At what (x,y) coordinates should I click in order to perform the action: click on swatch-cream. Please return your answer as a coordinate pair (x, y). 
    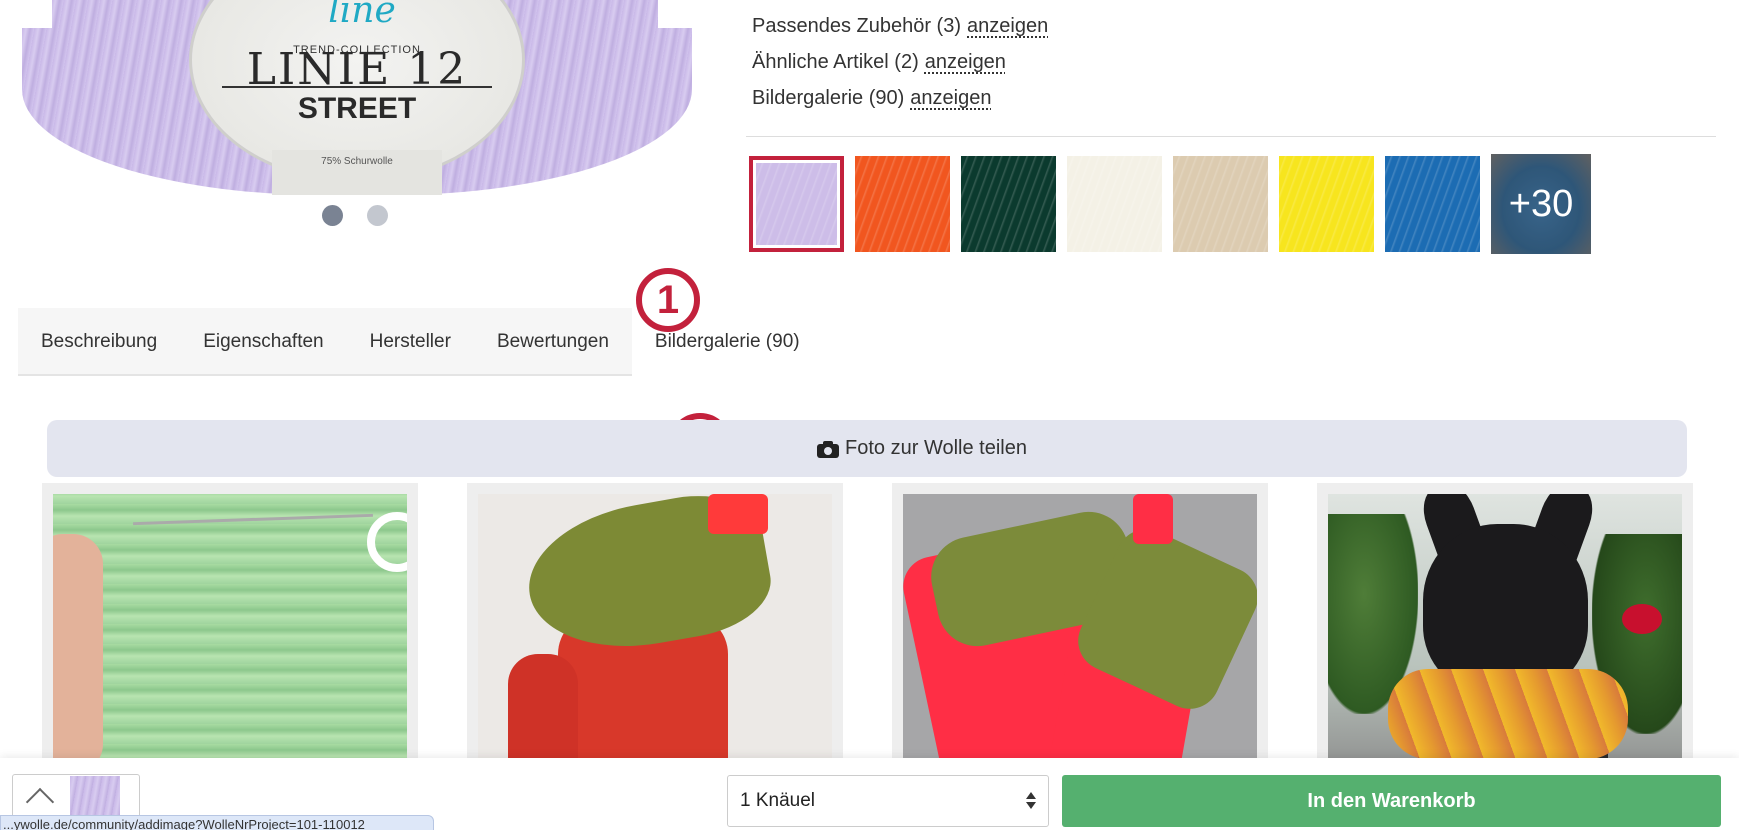
    Looking at the image, I should click on (1114, 204).